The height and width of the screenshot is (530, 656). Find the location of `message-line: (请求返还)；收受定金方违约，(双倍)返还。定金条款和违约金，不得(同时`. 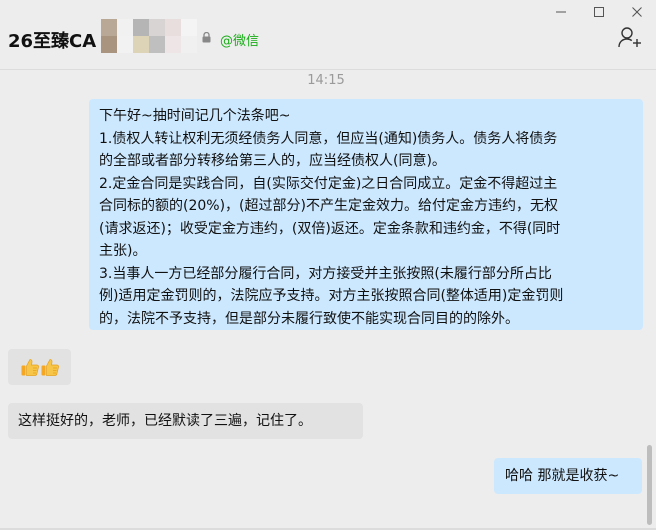

message-line: (请求返还)；收受定金方违约，(双倍)返还。定金条款和违约金，不得(同时 is located at coordinates (330, 228).